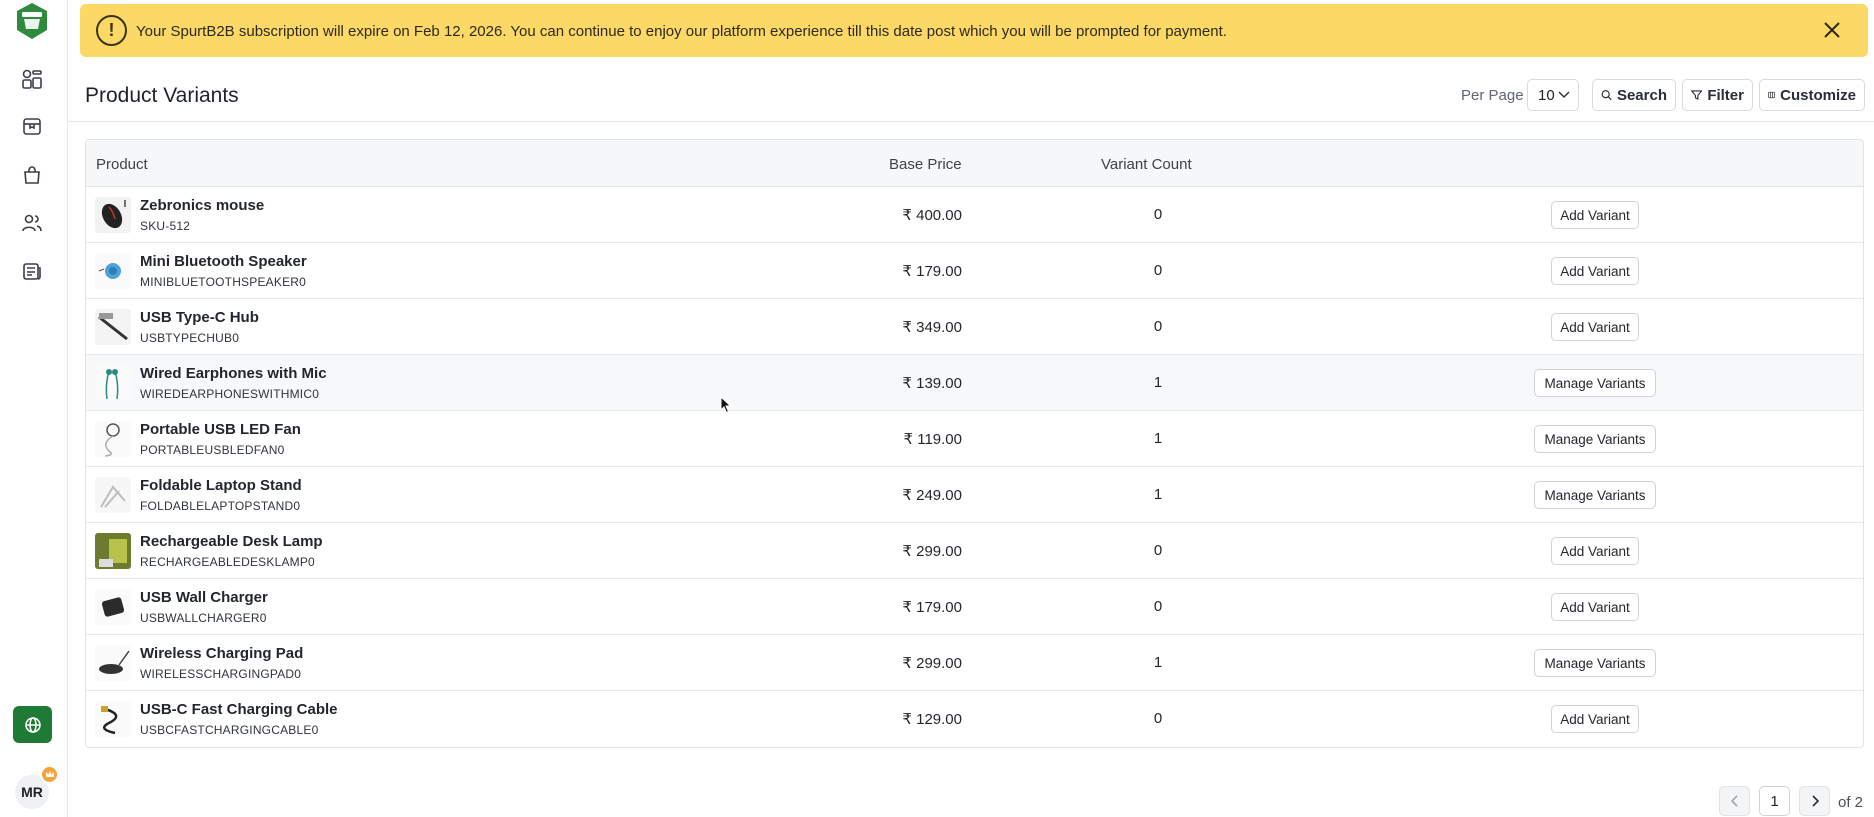  Describe the element at coordinates (222, 653) in the screenshot. I see `product-name: Wireless Charging Pad` at that location.